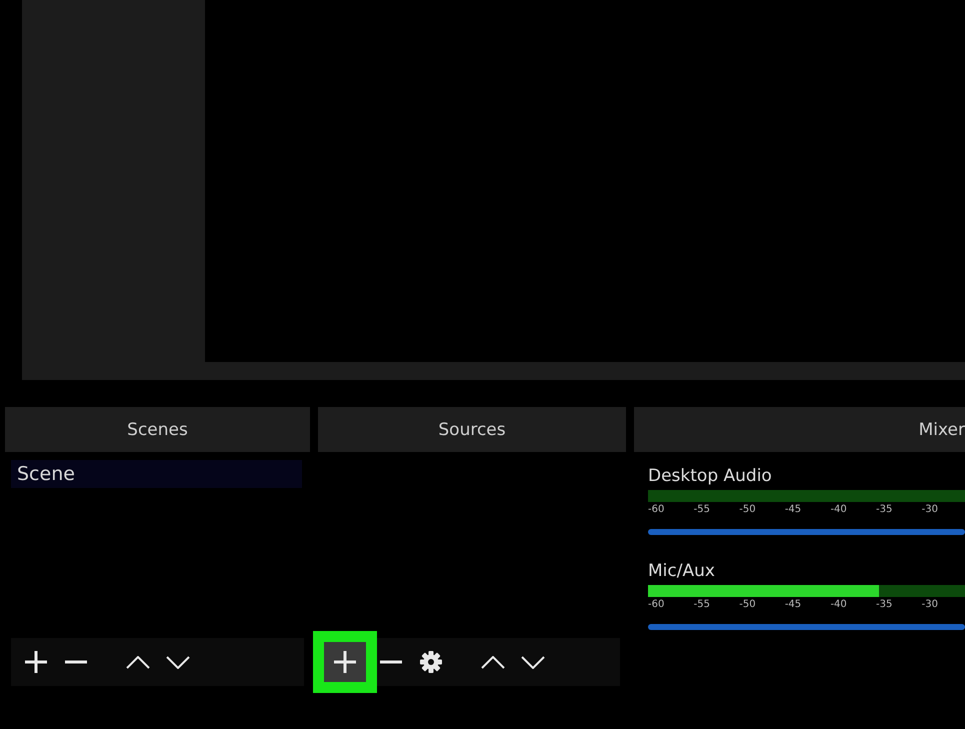 The width and height of the screenshot is (965, 729). What do you see at coordinates (157, 429) in the screenshot?
I see `panel-header: Scenes` at bounding box center [157, 429].